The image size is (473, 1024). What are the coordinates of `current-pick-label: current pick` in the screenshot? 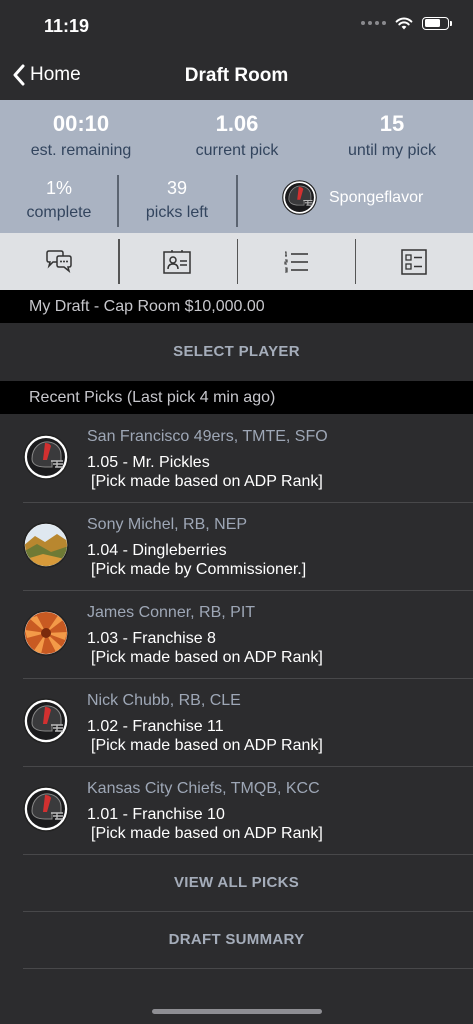 It's located at (237, 150).